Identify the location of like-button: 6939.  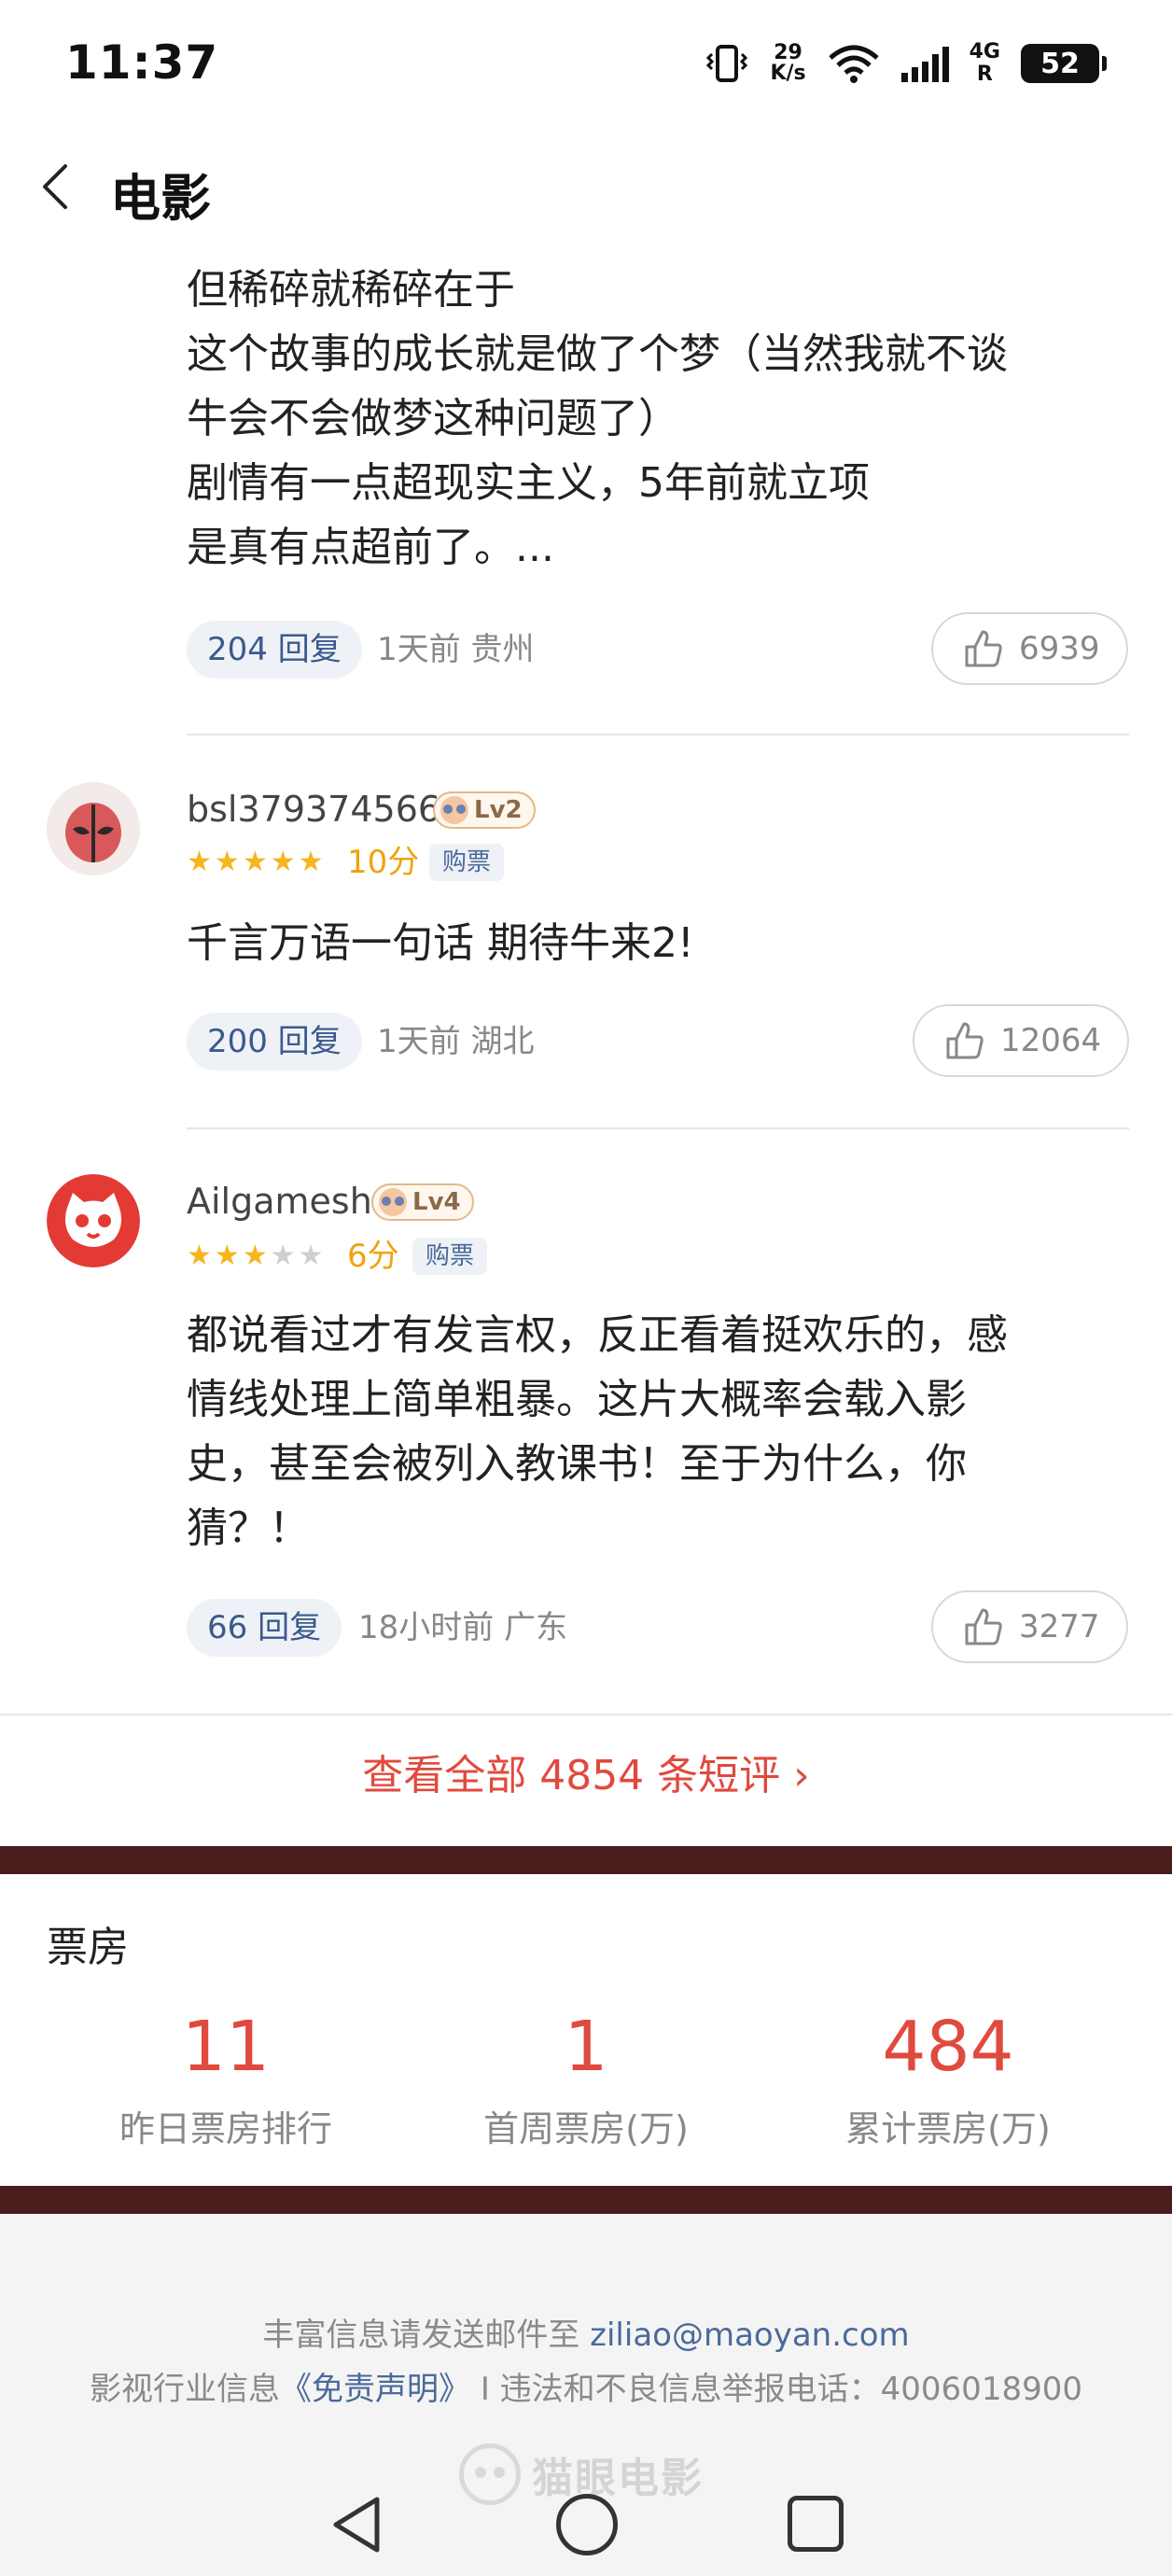
(1029, 648).